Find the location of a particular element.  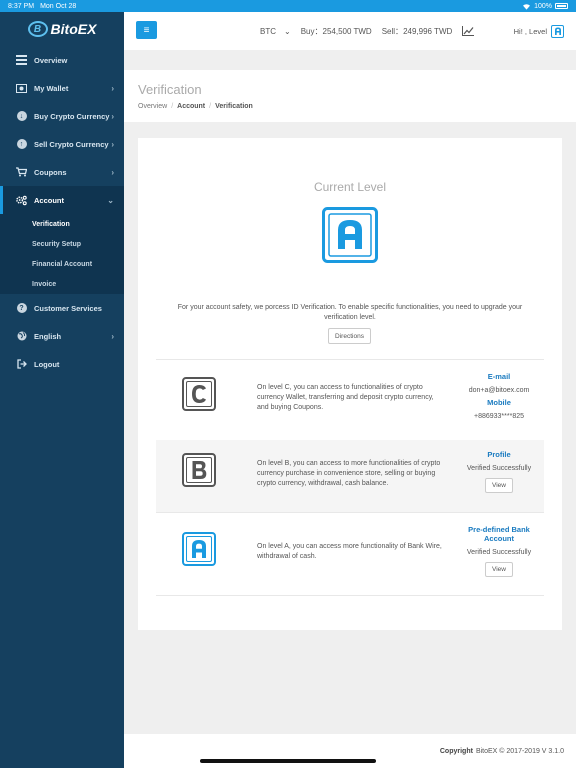

sidebar-item-label: Account is located at coordinates (49, 200).